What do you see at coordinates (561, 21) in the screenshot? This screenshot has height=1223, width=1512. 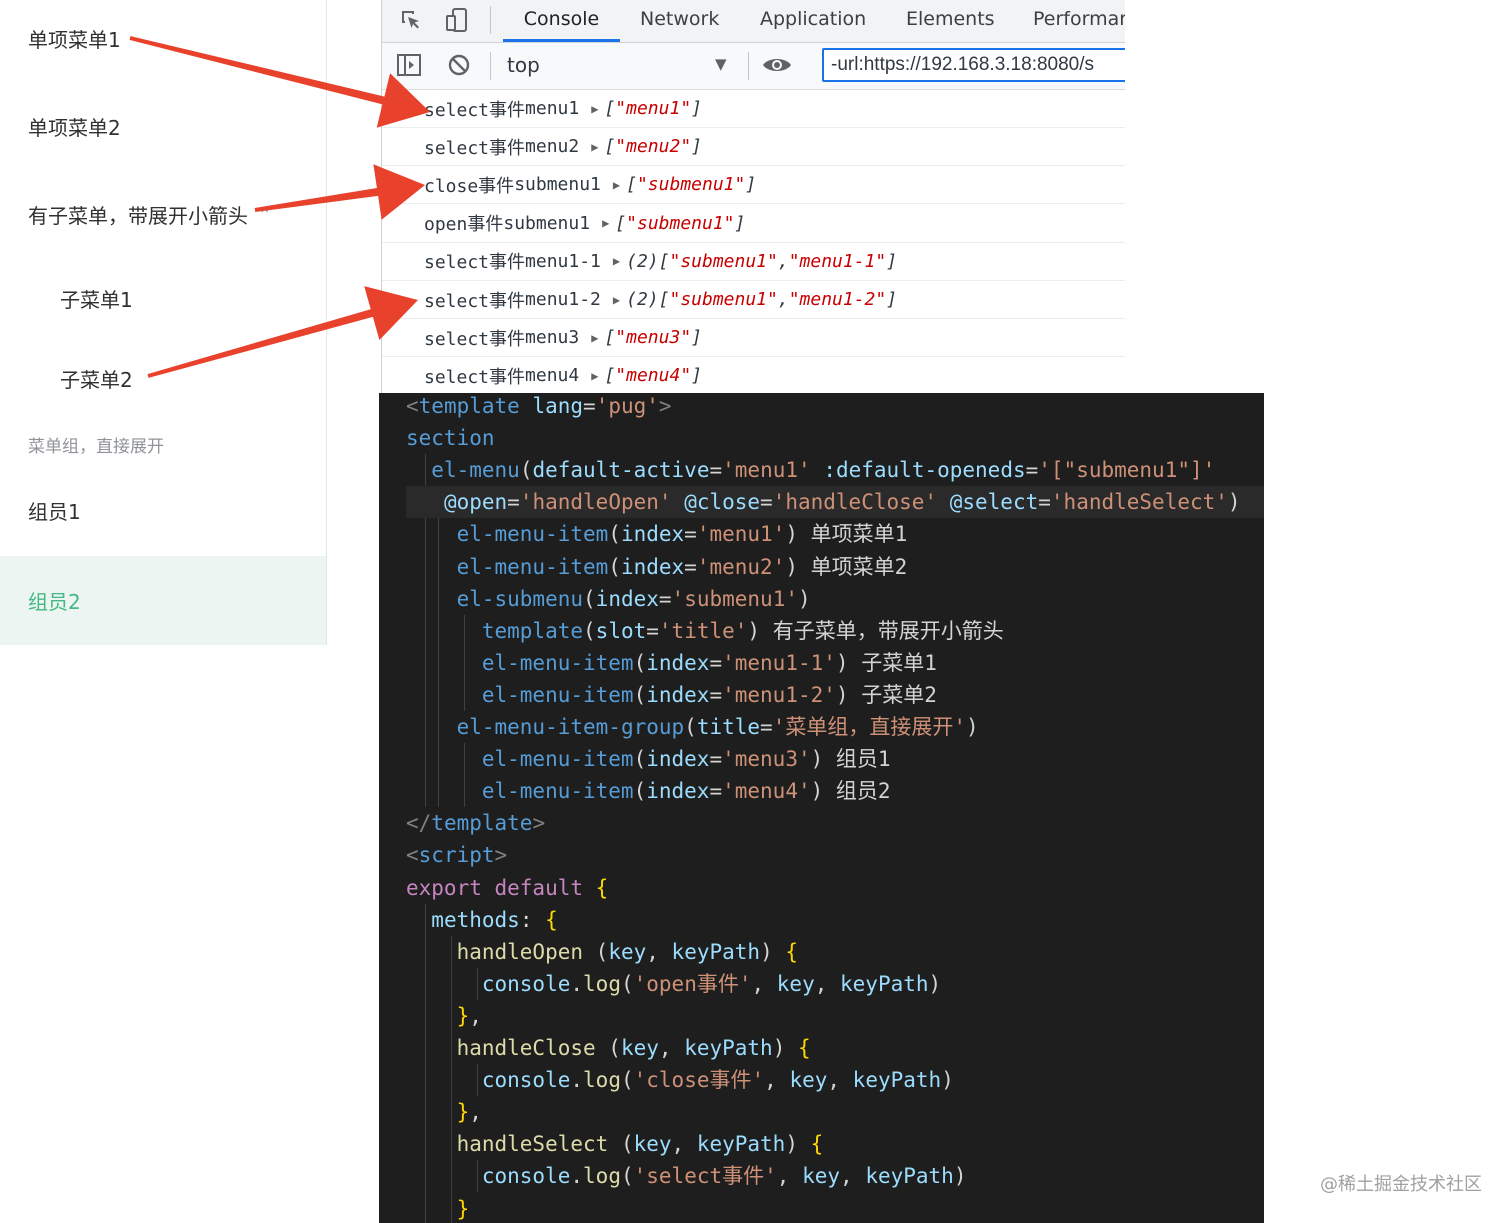 I see `tab-console: Console` at bounding box center [561, 21].